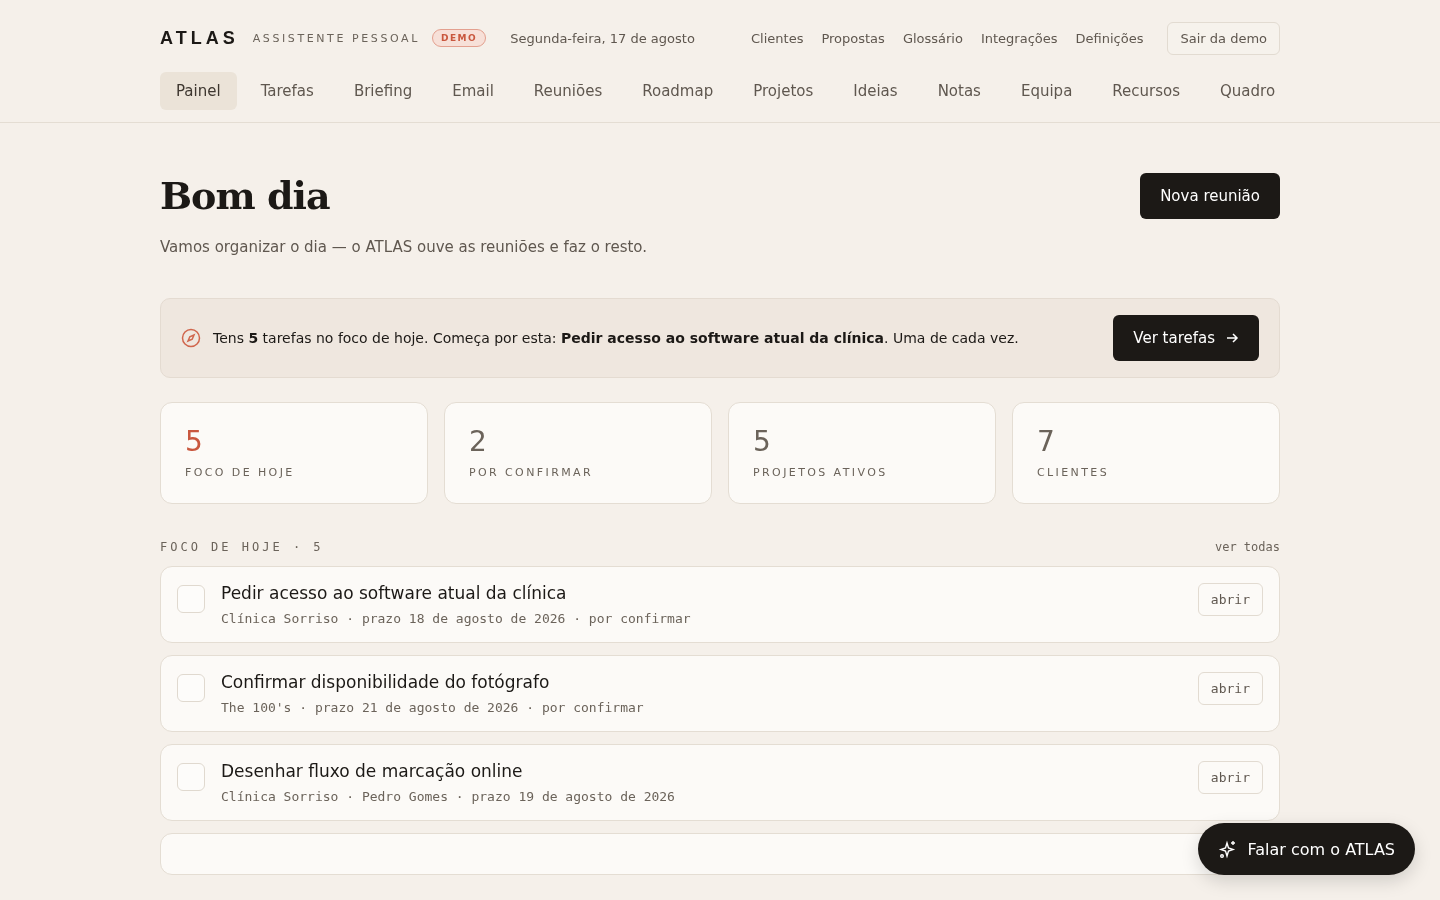 The image size is (1440, 900). Describe the element at coordinates (1109, 38) in the screenshot. I see `nav-link: Definições` at that location.